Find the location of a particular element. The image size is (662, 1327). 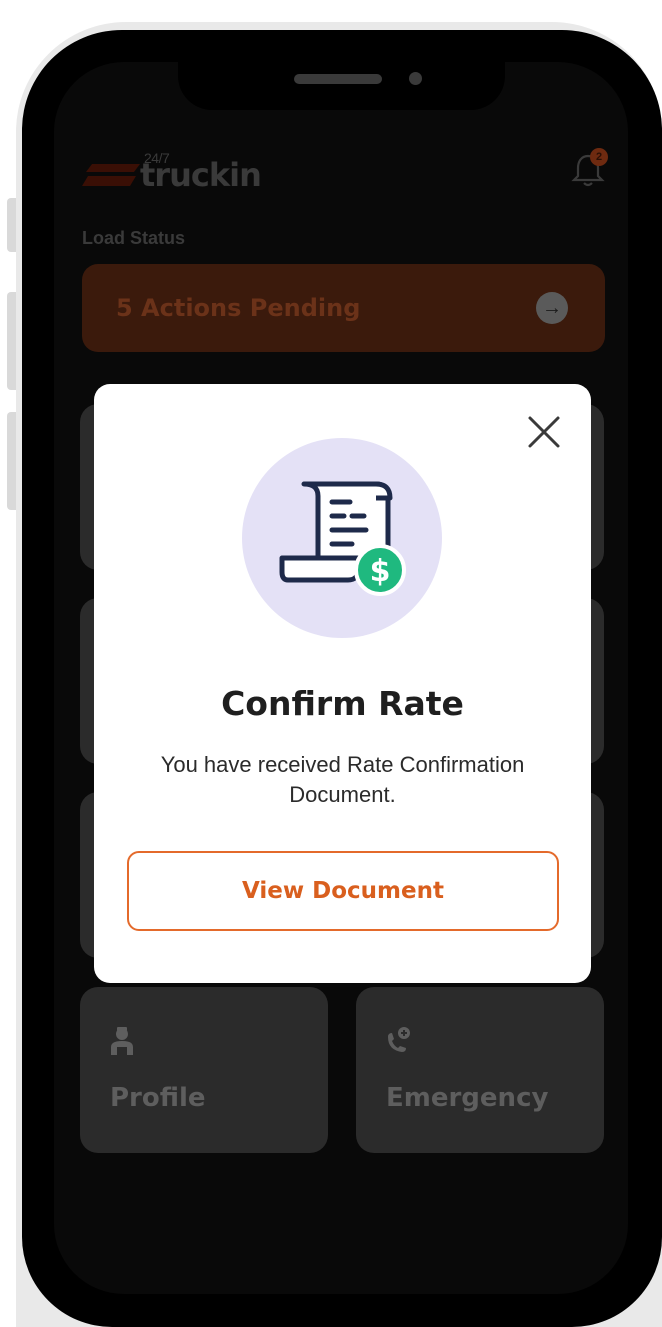

tile-emergency-label: Emergency is located at coordinates (467, 1098).